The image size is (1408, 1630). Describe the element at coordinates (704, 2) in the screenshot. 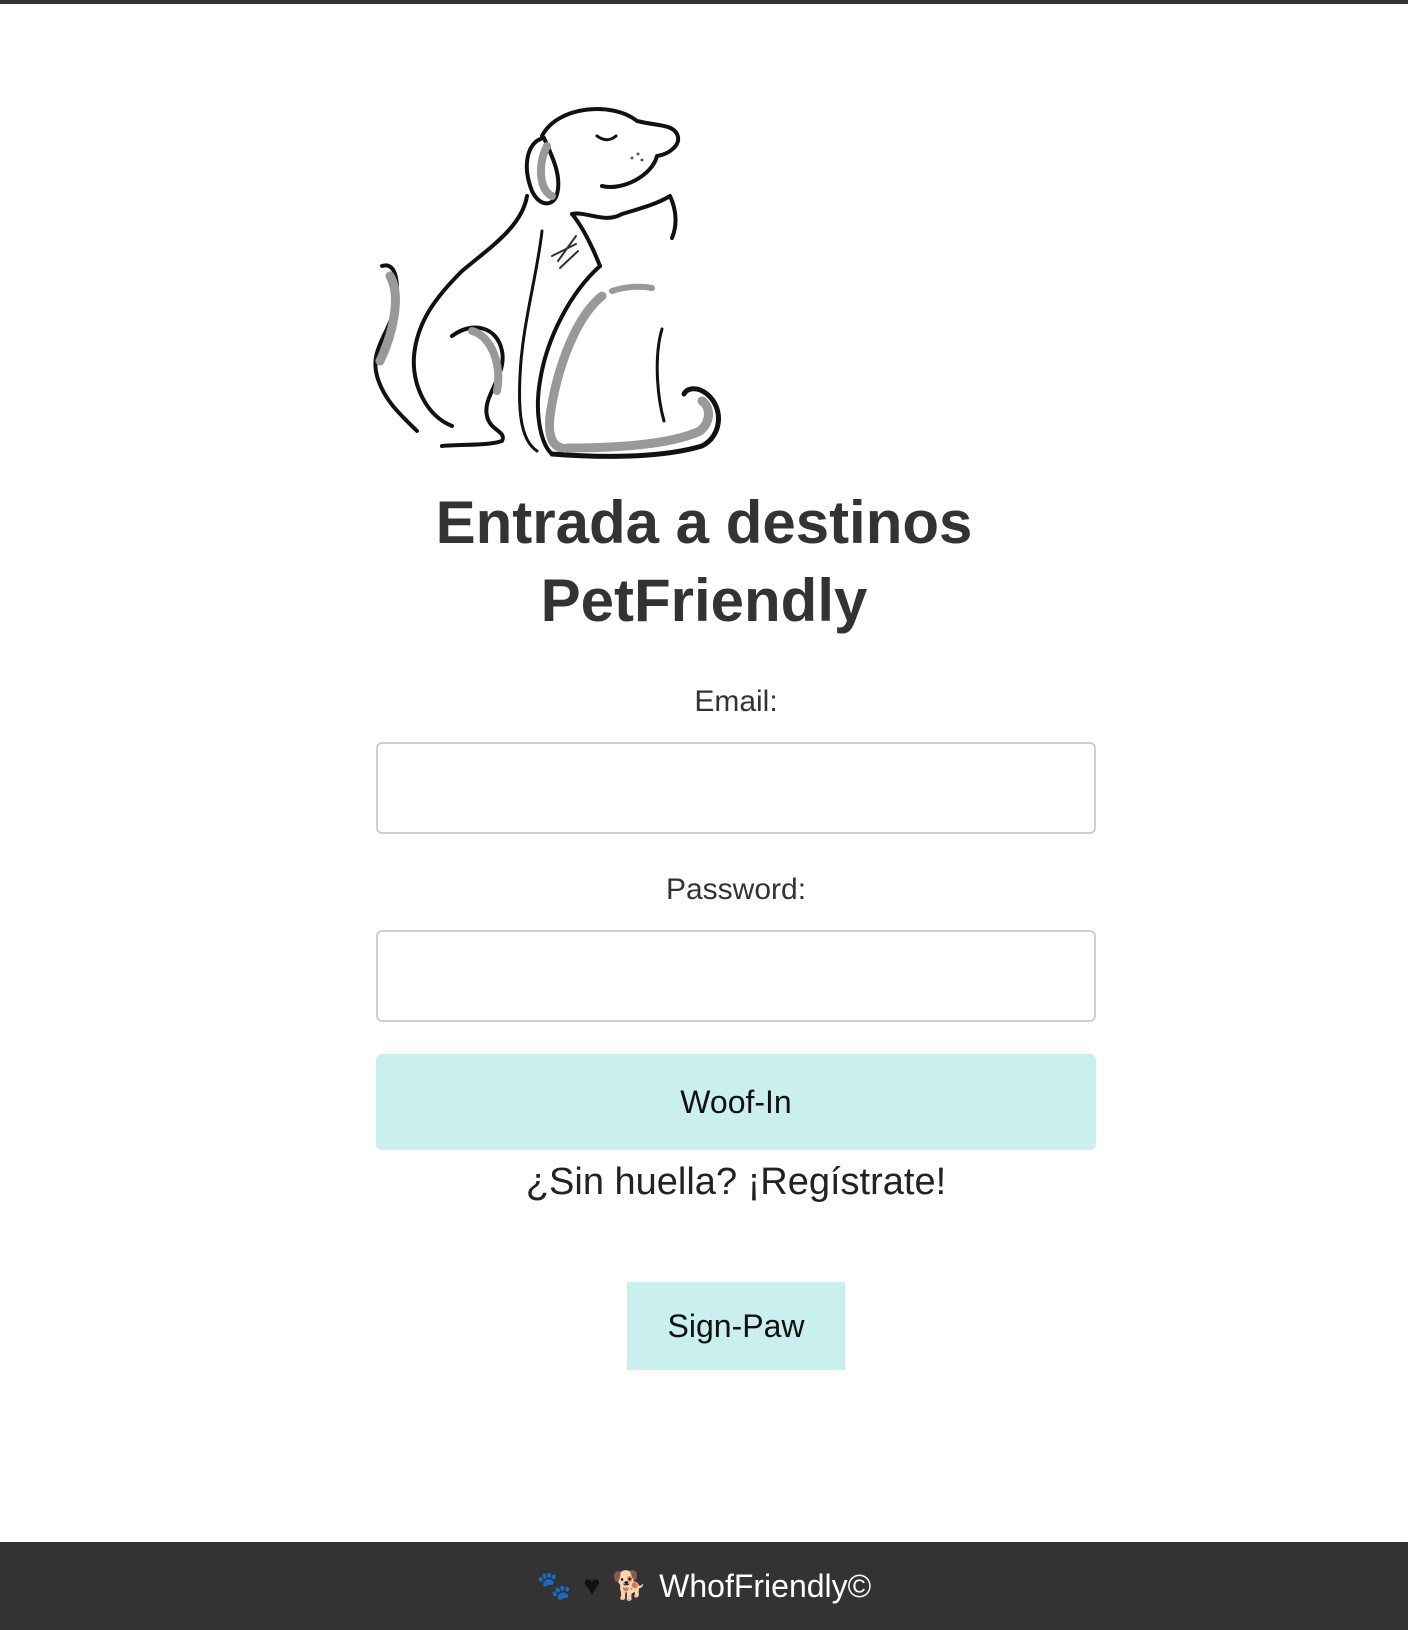

I see `top-border` at that location.